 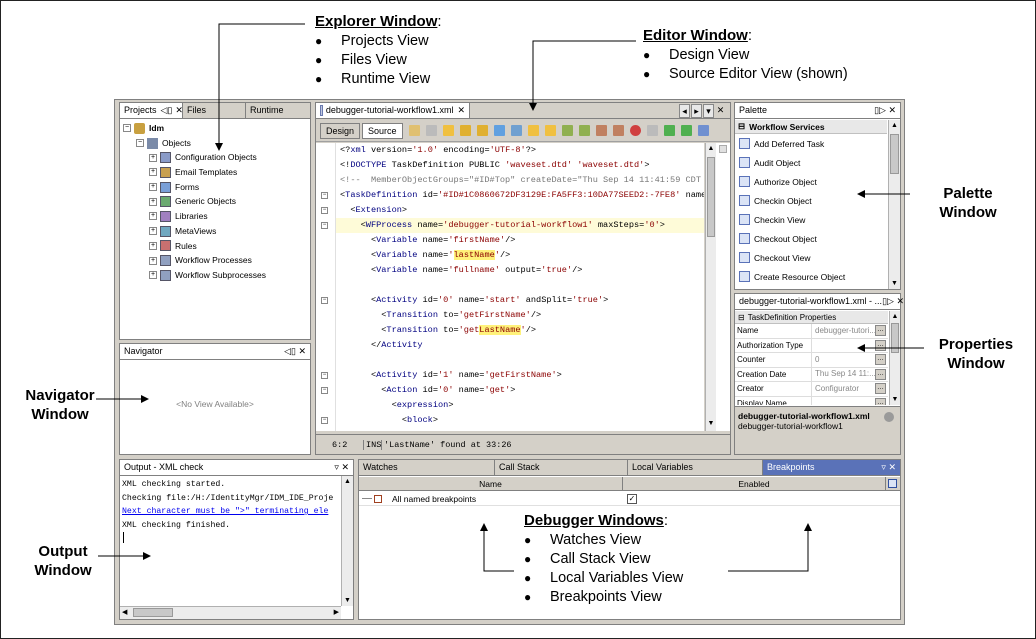 What do you see at coordinates (214, 110) in the screenshot?
I see `tab-files: Files` at bounding box center [214, 110].